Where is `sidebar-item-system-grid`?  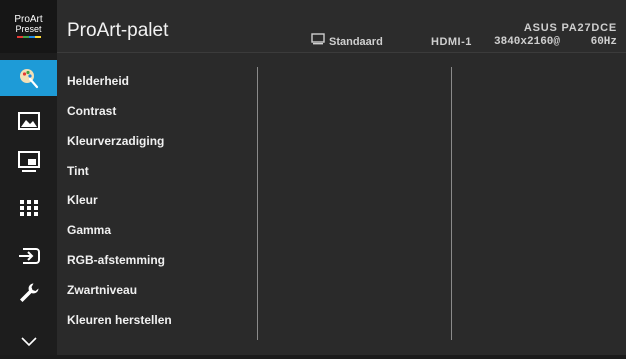
sidebar-item-system-grid is located at coordinates (28, 208).